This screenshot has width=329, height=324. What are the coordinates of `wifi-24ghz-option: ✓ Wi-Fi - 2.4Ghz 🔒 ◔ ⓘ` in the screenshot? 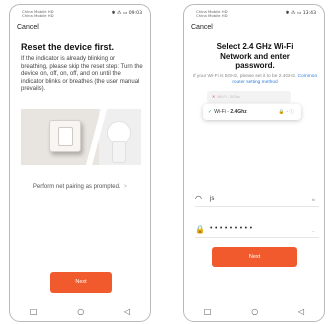 It's located at (252, 112).